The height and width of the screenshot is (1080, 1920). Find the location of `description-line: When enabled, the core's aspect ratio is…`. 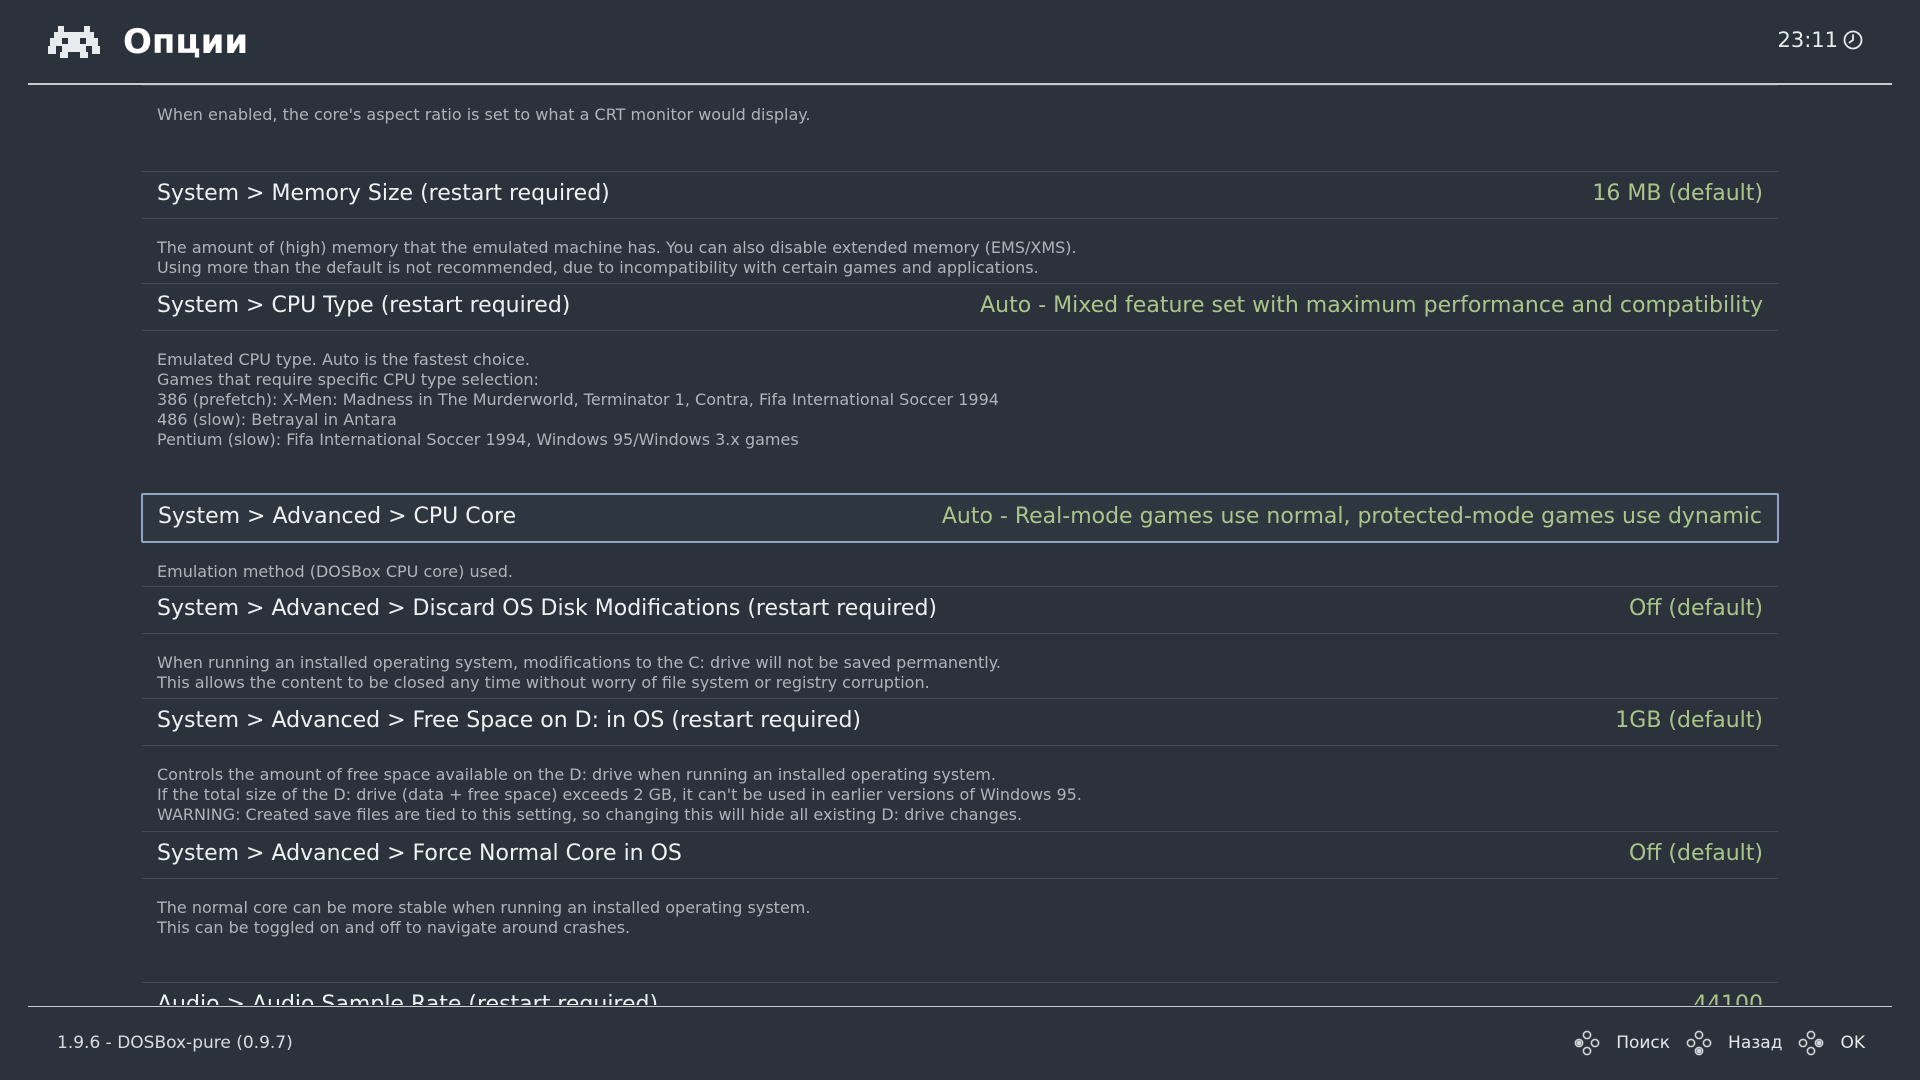

description-line: When enabled, the core's aspect ratio is… is located at coordinates (484, 114).